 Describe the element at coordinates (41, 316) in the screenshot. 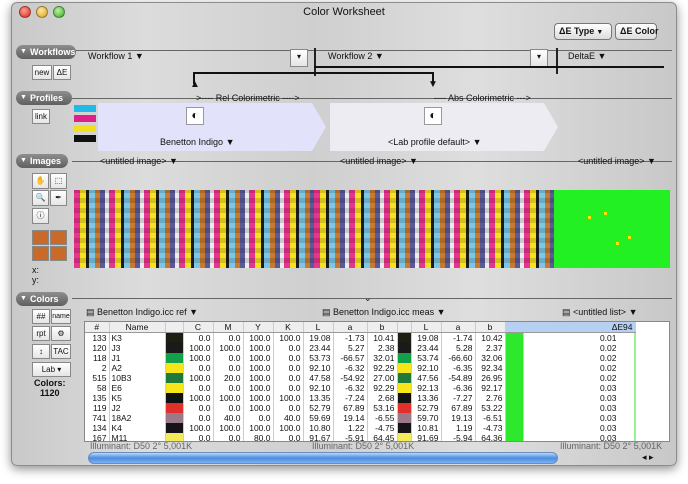

I see `index-button: ##` at that location.